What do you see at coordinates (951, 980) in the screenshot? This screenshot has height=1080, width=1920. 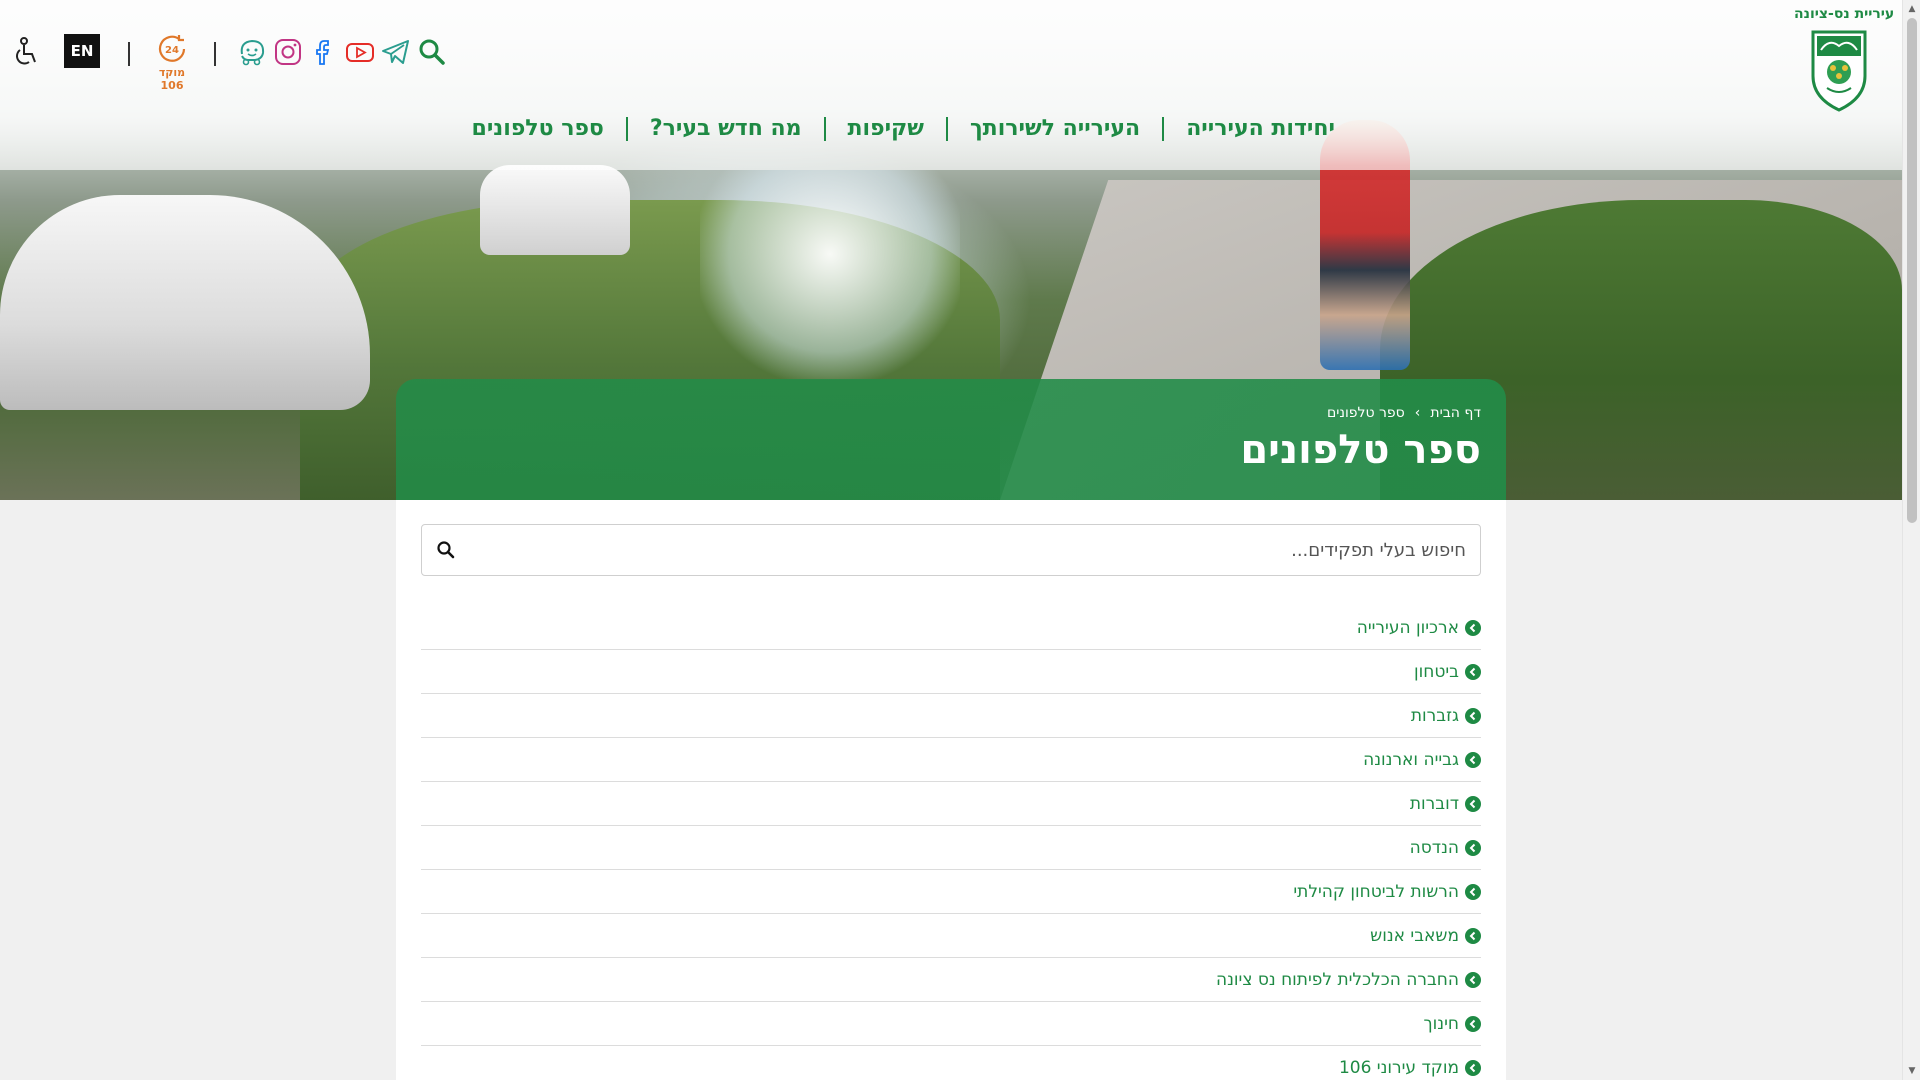 I see `list-item: החברה הכלכלית לפיתוח נס ציונה` at bounding box center [951, 980].